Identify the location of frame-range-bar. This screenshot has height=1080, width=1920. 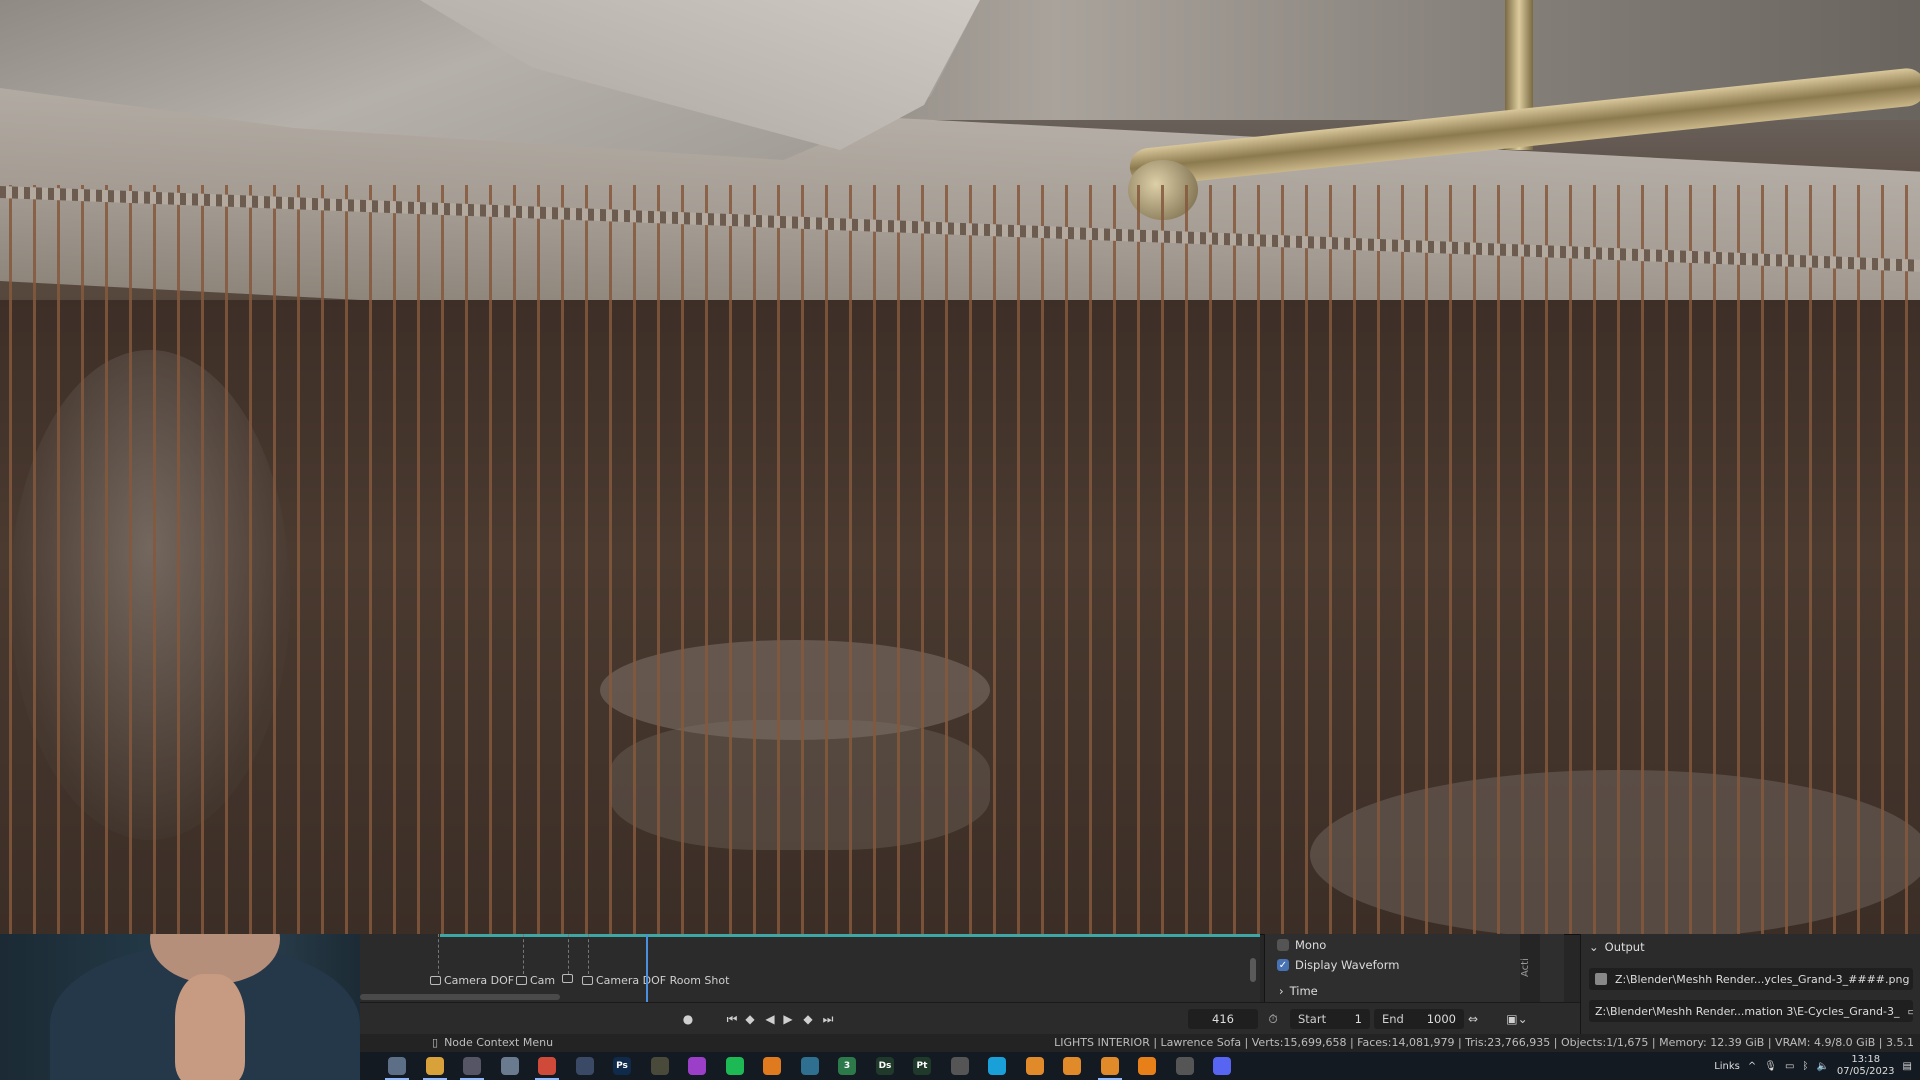
(850, 935).